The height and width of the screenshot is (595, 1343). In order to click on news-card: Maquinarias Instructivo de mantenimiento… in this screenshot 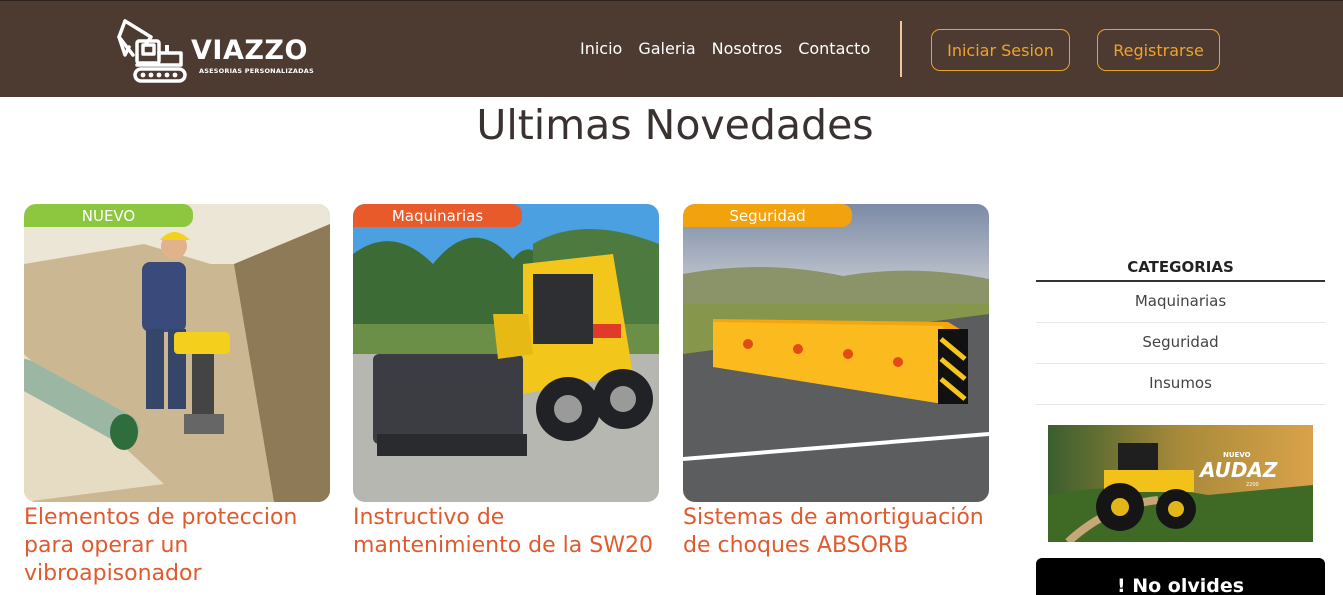, I will do `click(506, 382)`.